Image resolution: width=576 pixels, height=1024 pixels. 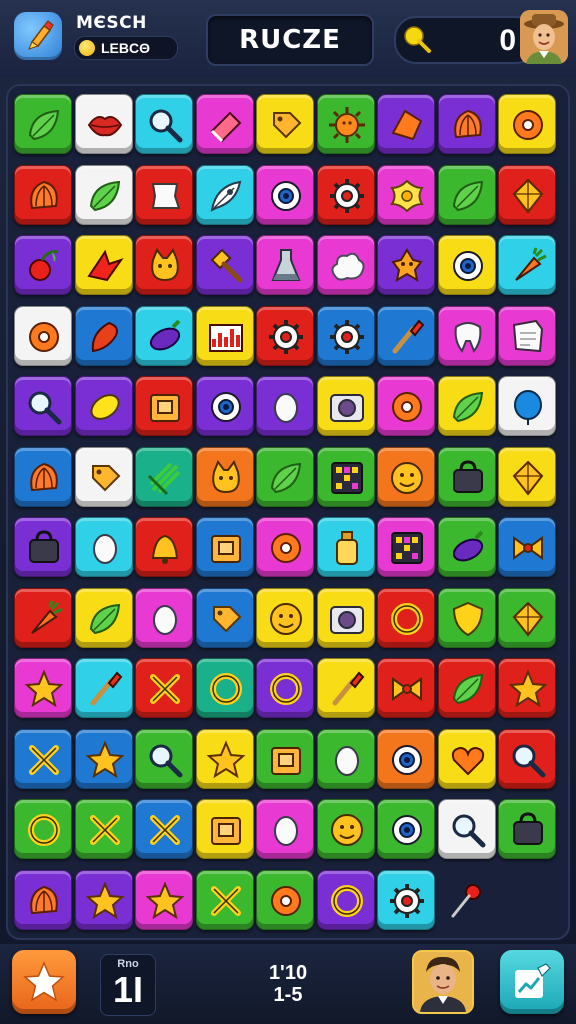 What do you see at coordinates (466, 335) in the screenshot?
I see `tile-magenta-tooth` at bounding box center [466, 335].